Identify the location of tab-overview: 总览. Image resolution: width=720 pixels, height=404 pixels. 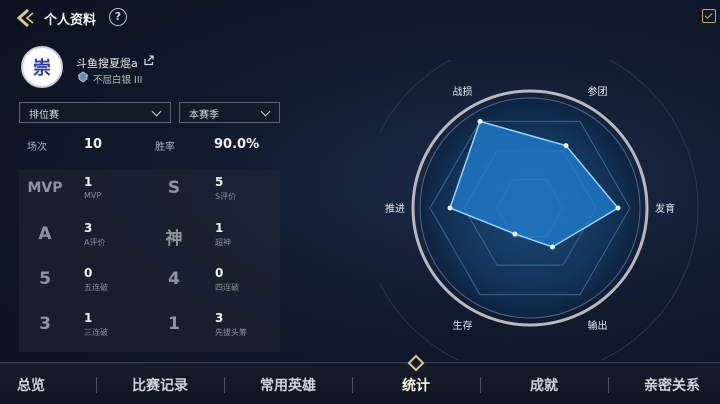
(31, 385).